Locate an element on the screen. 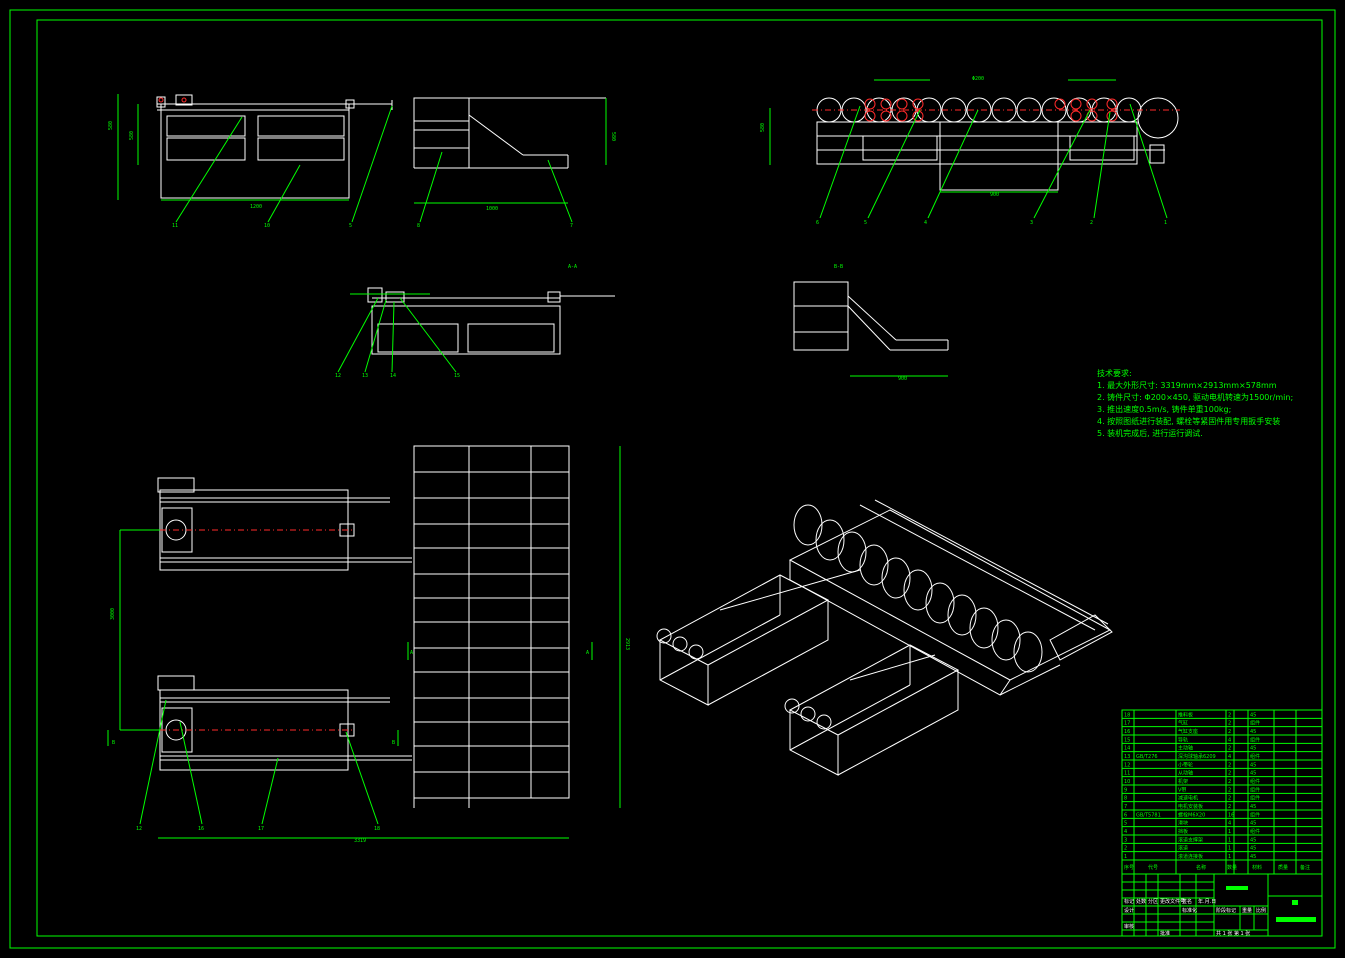  view-front-left: 580 580 1200 1000 580 11 10 5 8 7 is located at coordinates (362, 161).